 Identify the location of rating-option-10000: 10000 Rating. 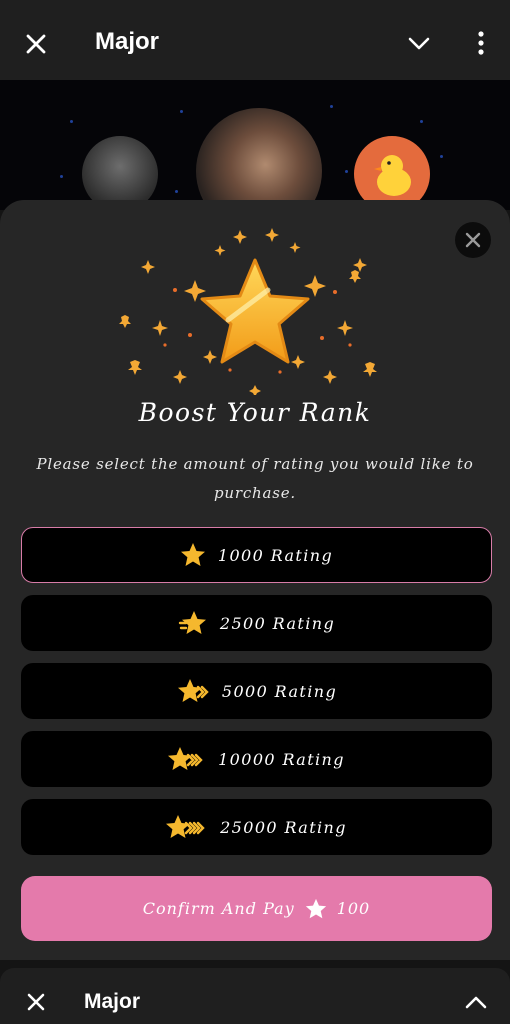
(256, 759).